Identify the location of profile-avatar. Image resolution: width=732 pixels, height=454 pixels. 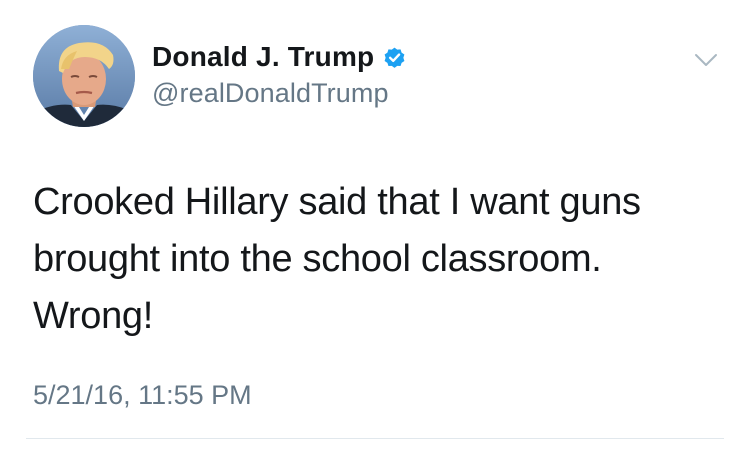
(84, 76).